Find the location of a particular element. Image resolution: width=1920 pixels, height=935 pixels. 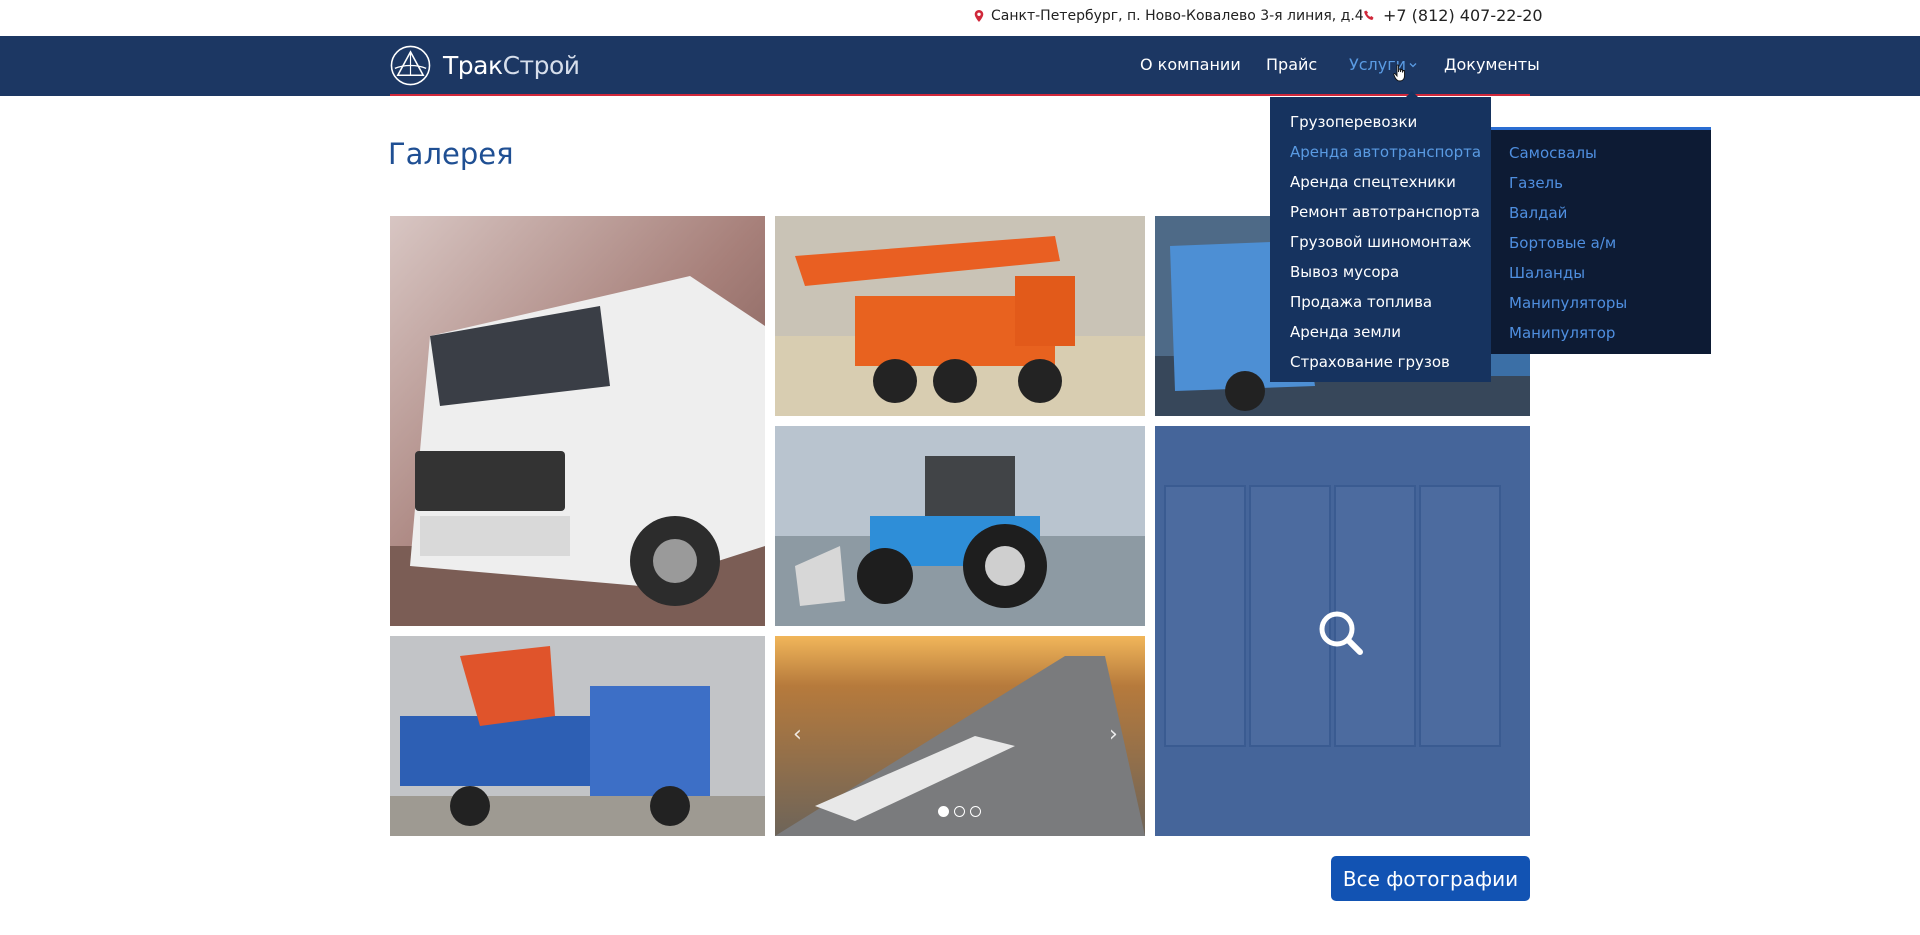

hand-cursor-icon is located at coordinates (1399, 73).